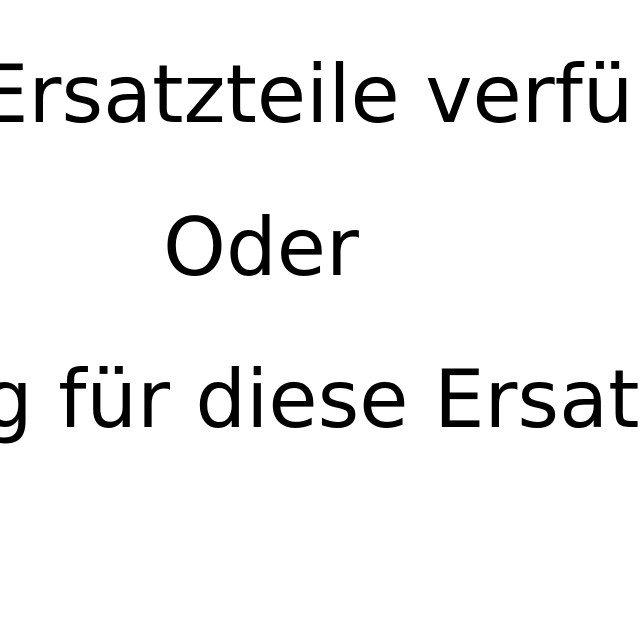 The height and width of the screenshot is (640, 640). I want to click on text-line-3: g für diese Ersat, so click(320, 399).